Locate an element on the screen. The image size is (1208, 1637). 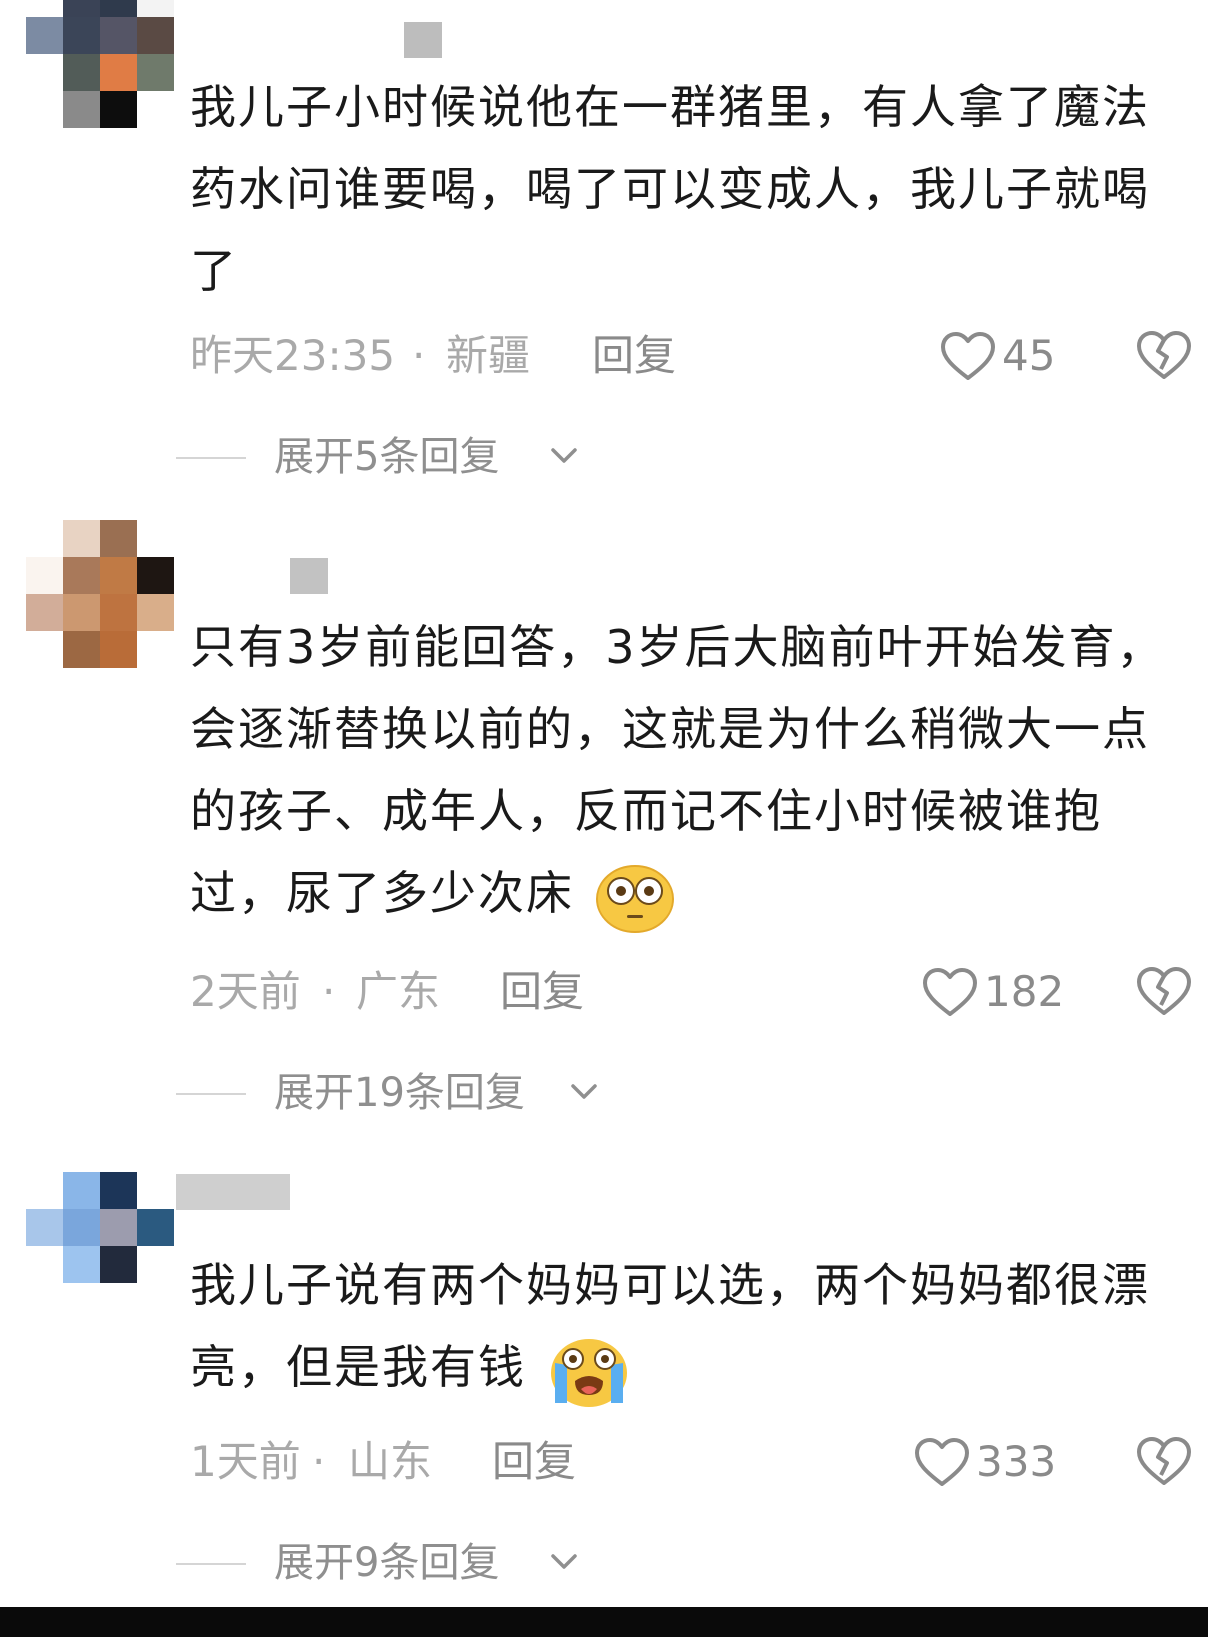
comment-text-body: 我儿子说有两个妈妈可以选，两个妈妈都很漂亮，但是我有钱 is located at coordinates (670, 1326).